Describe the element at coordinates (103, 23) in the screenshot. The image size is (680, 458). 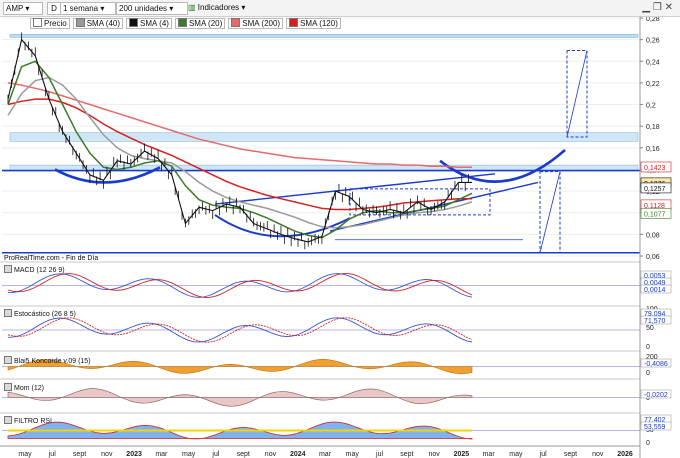
I see `legend-label: SMA (40)` at that location.